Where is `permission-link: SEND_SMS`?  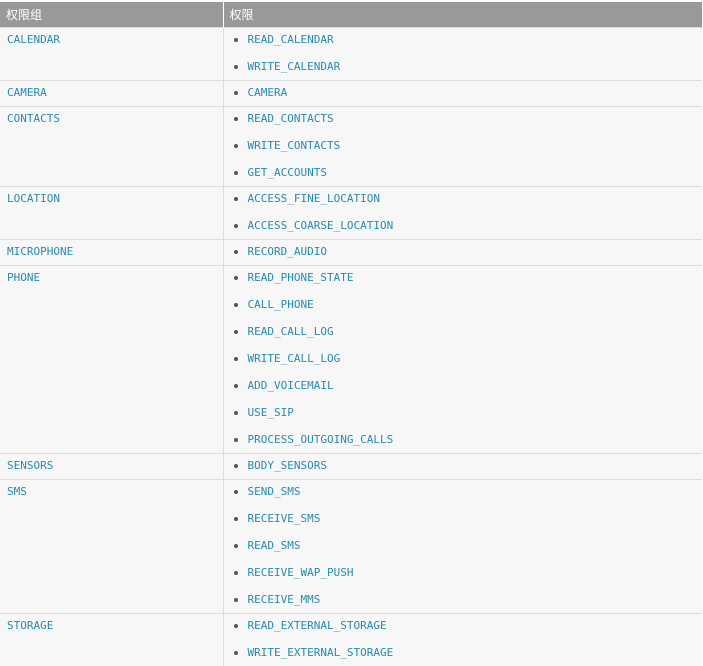
permission-link: SEND_SMS is located at coordinates (274, 491).